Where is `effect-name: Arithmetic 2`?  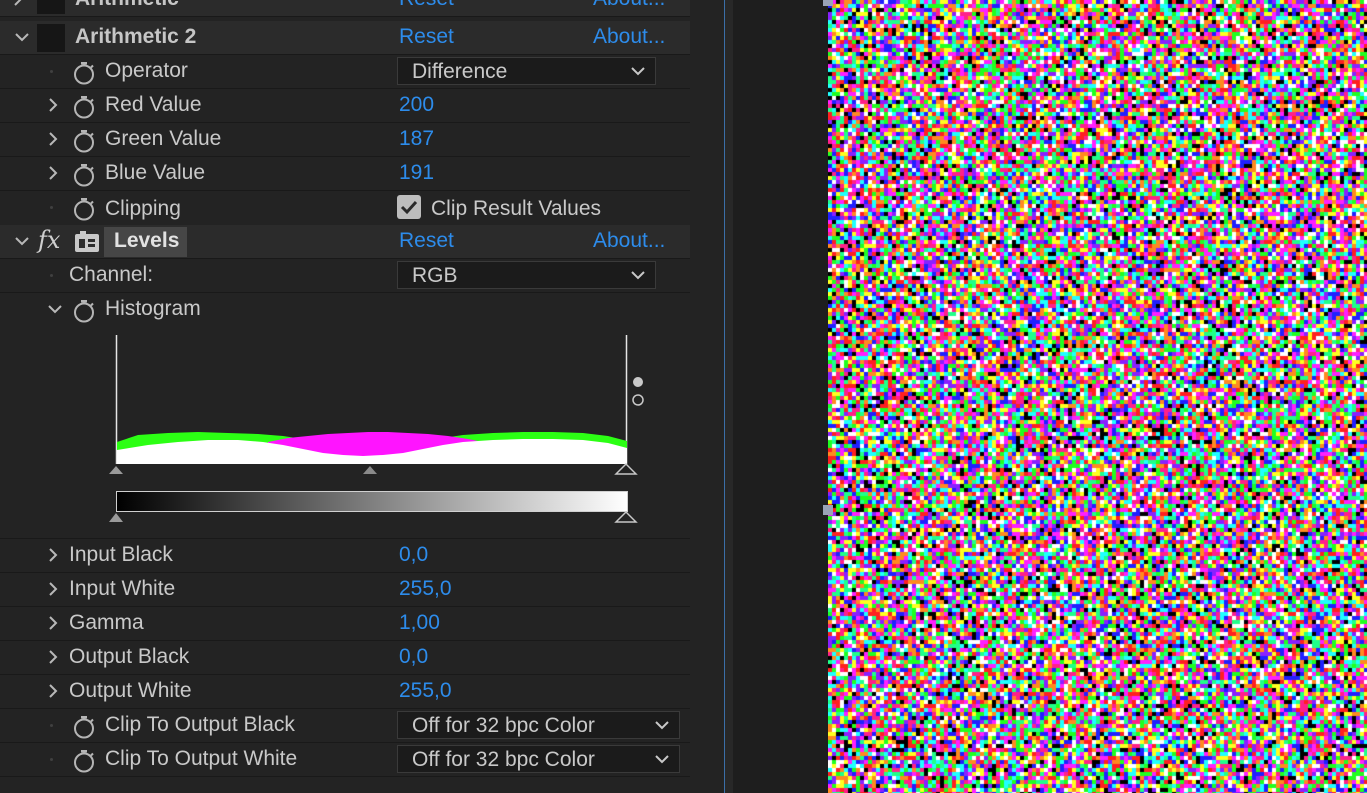
effect-name: Arithmetic 2 is located at coordinates (136, 36).